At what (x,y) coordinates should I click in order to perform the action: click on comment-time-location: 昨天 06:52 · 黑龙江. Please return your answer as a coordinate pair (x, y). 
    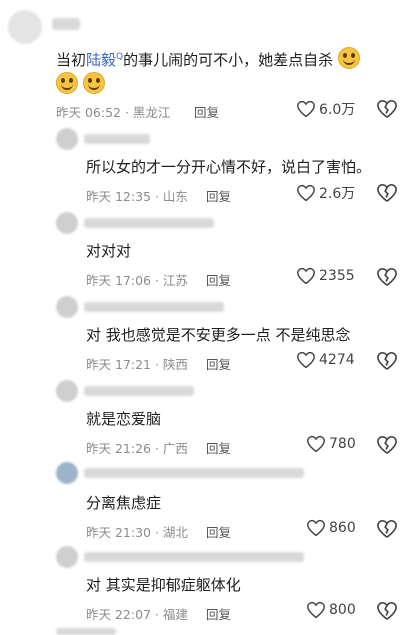
    Looking at the image, I should click on (113, 112).